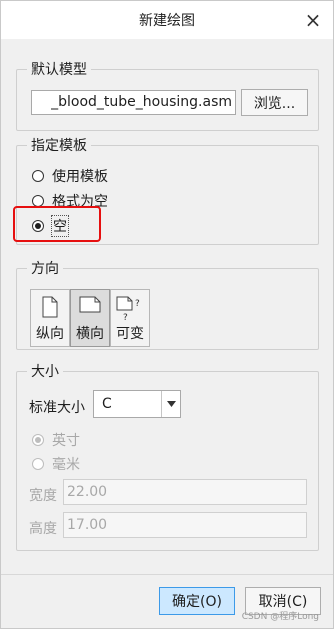  I want to click on unit-option-mm: 毫米, so click(56, 464).